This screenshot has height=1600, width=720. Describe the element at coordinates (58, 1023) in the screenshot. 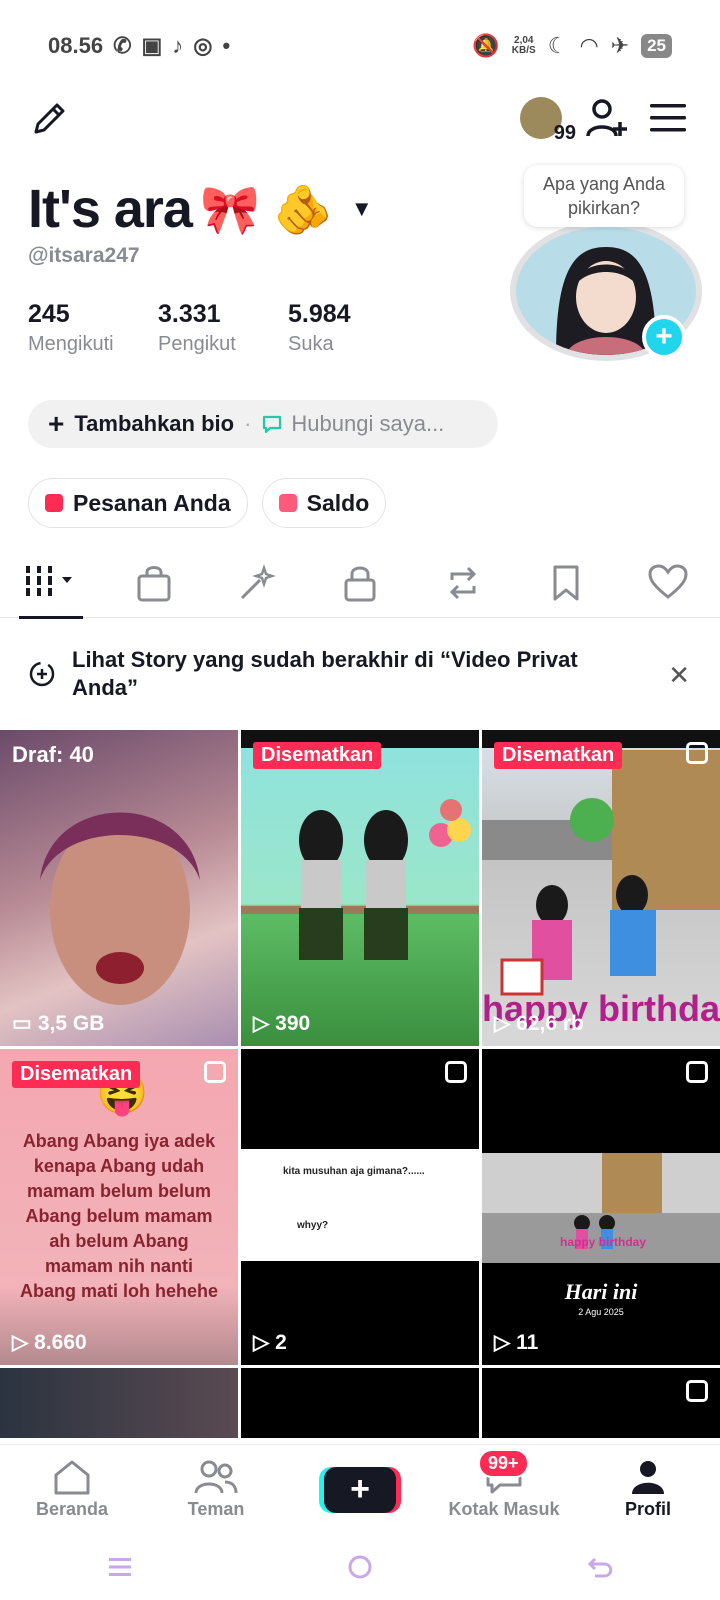

I see `storage-size: ▭ 3,5 GB` at that location.